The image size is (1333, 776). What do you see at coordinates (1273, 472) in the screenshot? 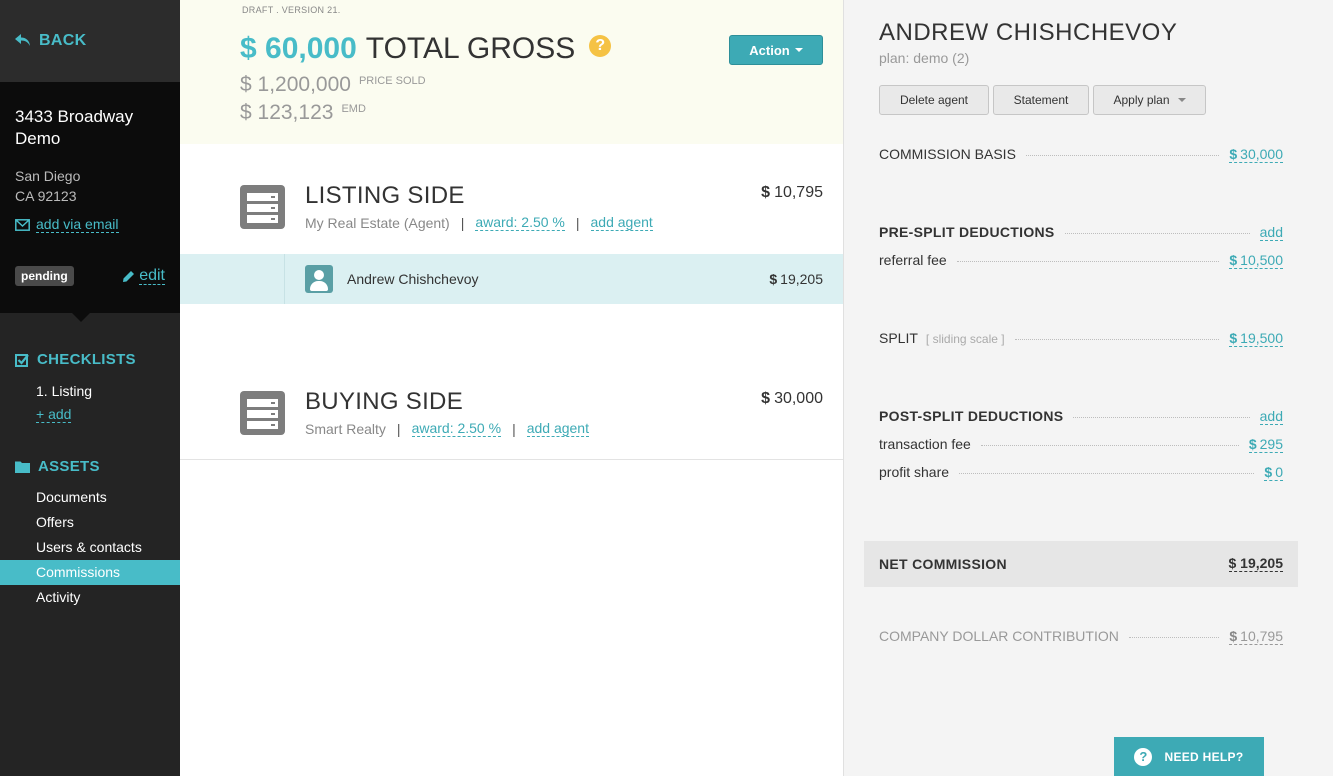
I see `profit-share-value: $0` at bounding box center [1273, 472].